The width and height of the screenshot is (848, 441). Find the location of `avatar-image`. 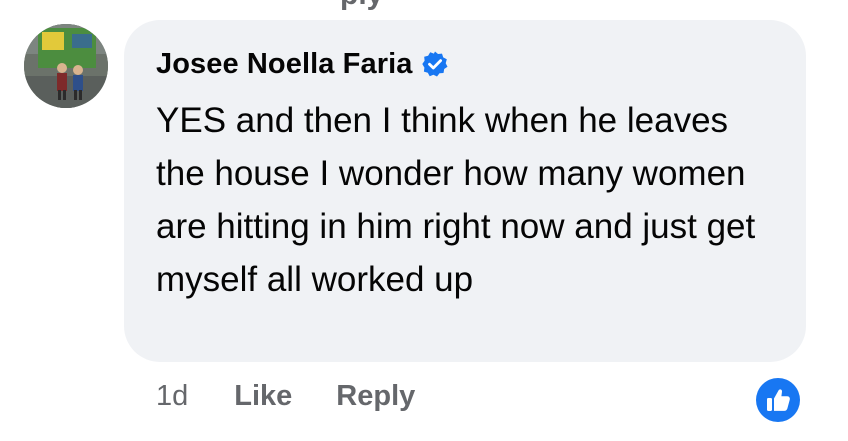

avatar-image is located at coordinates (66, 66).